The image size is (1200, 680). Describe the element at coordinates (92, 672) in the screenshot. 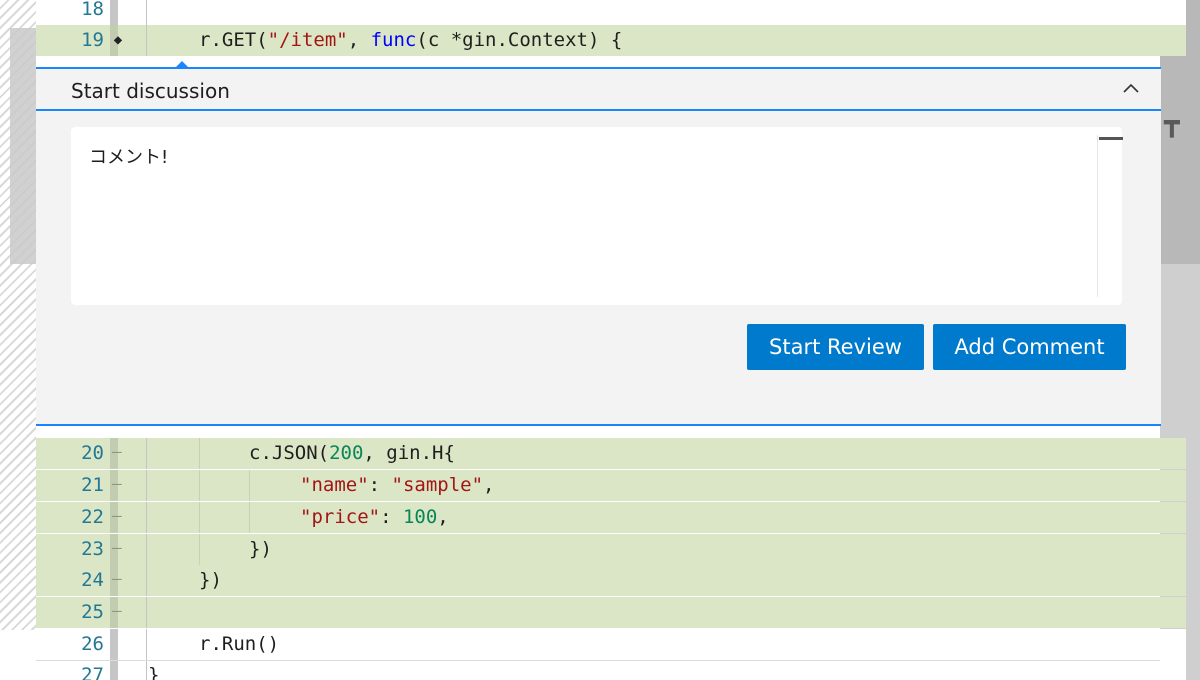

I see `line-number: 27` at that location.